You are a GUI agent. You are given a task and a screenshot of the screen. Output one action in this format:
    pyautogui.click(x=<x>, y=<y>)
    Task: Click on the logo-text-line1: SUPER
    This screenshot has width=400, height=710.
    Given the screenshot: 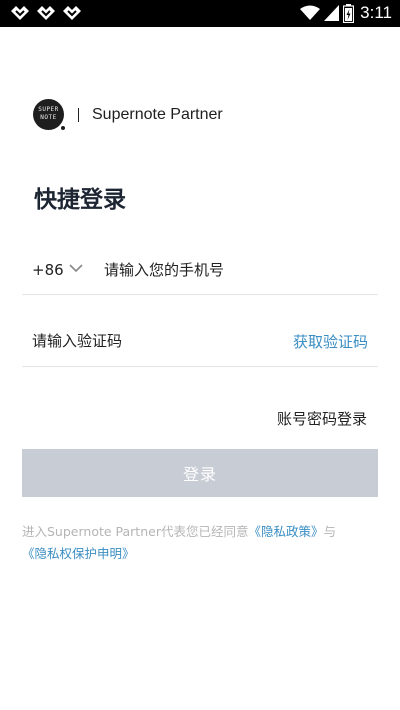 What is the action you would take?
    pyautogui.click(x=48, y=109)
    